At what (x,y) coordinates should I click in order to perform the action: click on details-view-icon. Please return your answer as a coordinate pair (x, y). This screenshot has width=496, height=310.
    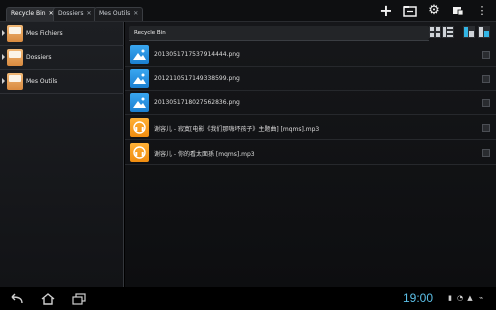
    Looking at the image, I should click on (469, 32).